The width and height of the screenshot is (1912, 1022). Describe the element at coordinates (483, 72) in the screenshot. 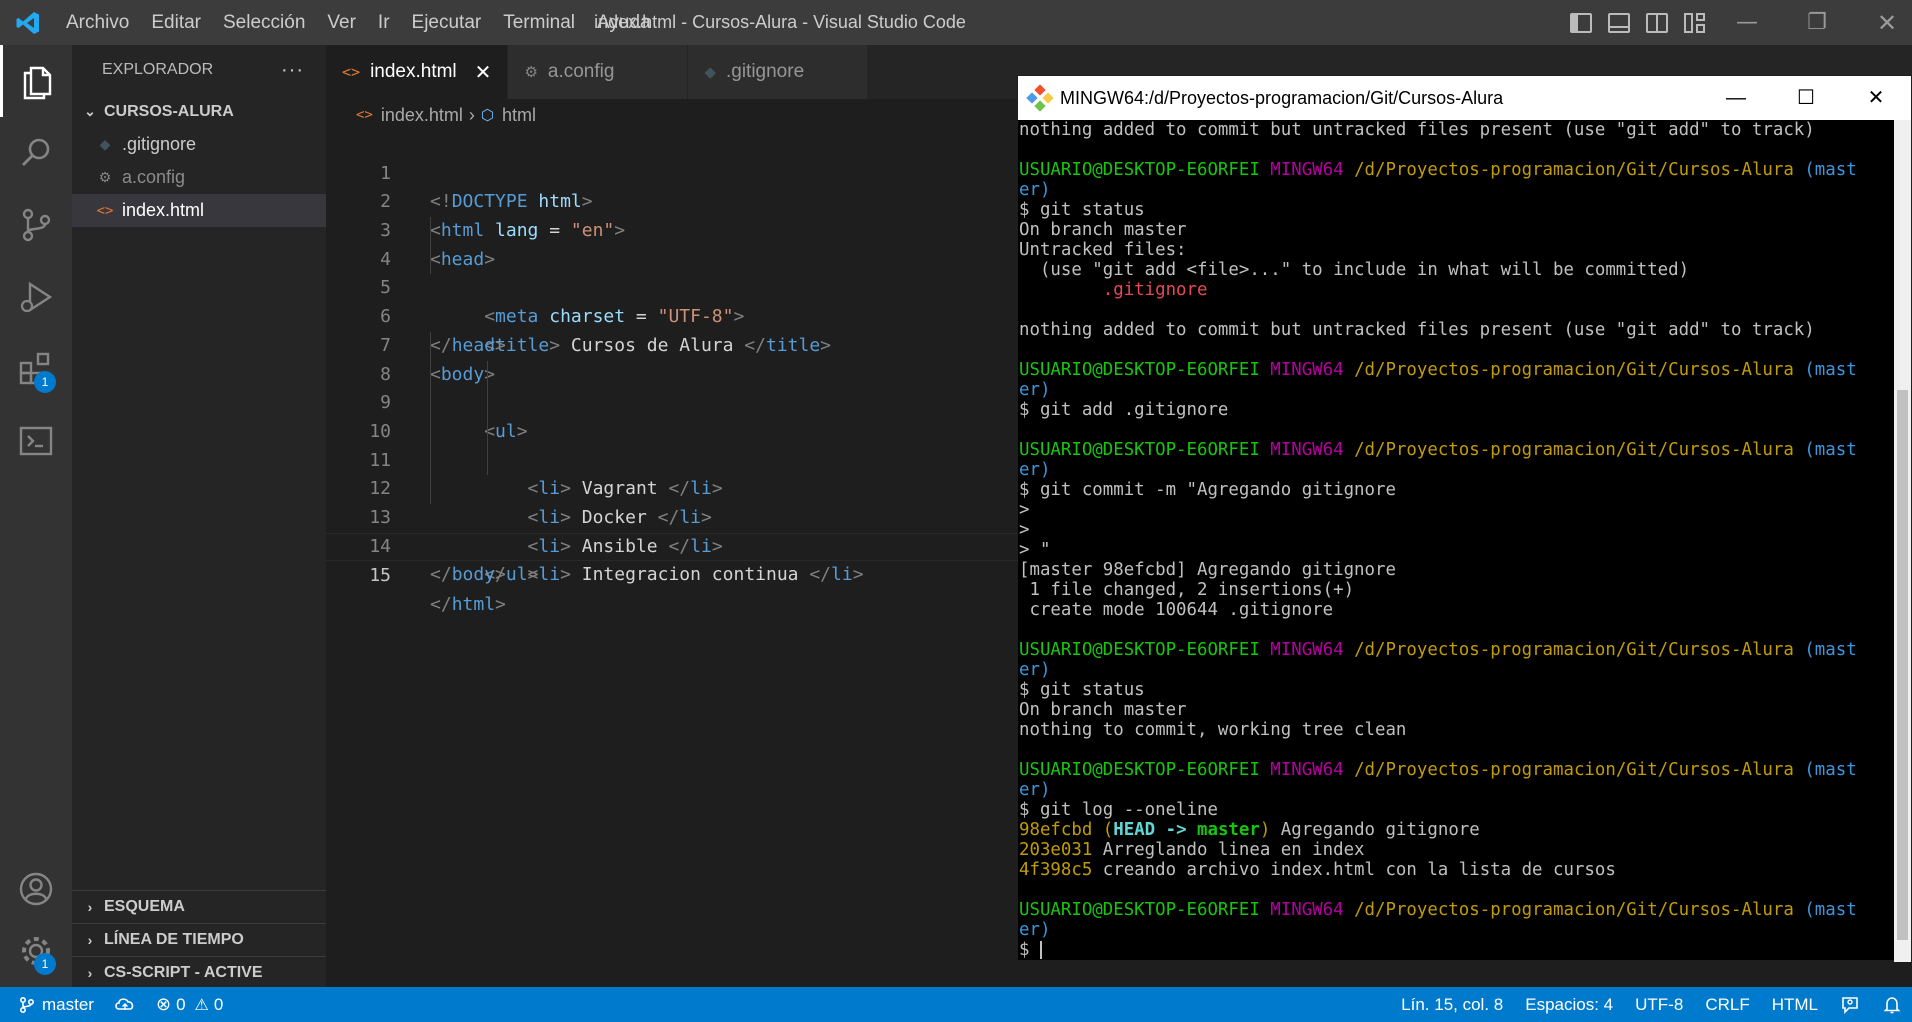

I see `close-tab-icon: ✕` at that location.